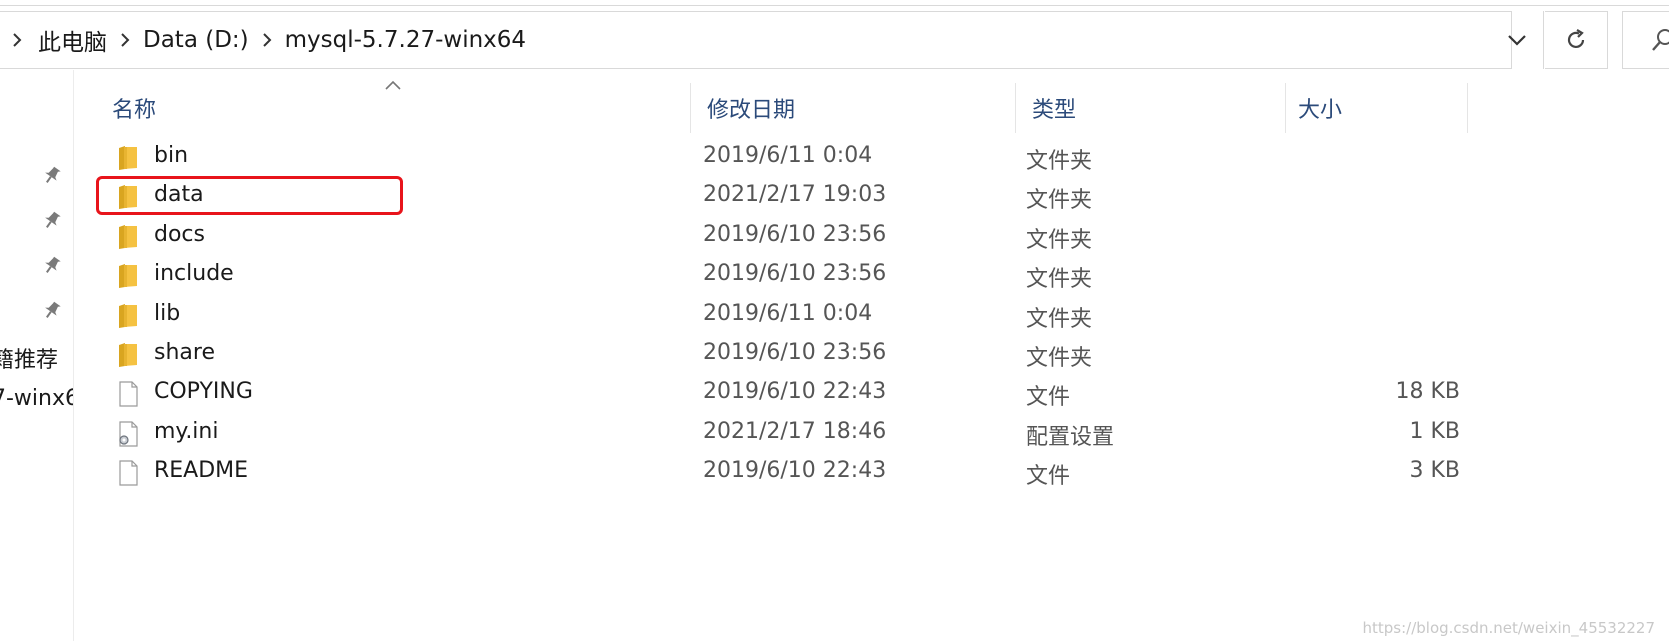  Describe the element at coordinates (128, 434) in the screenshot. I see `config-file-icon` at that location.